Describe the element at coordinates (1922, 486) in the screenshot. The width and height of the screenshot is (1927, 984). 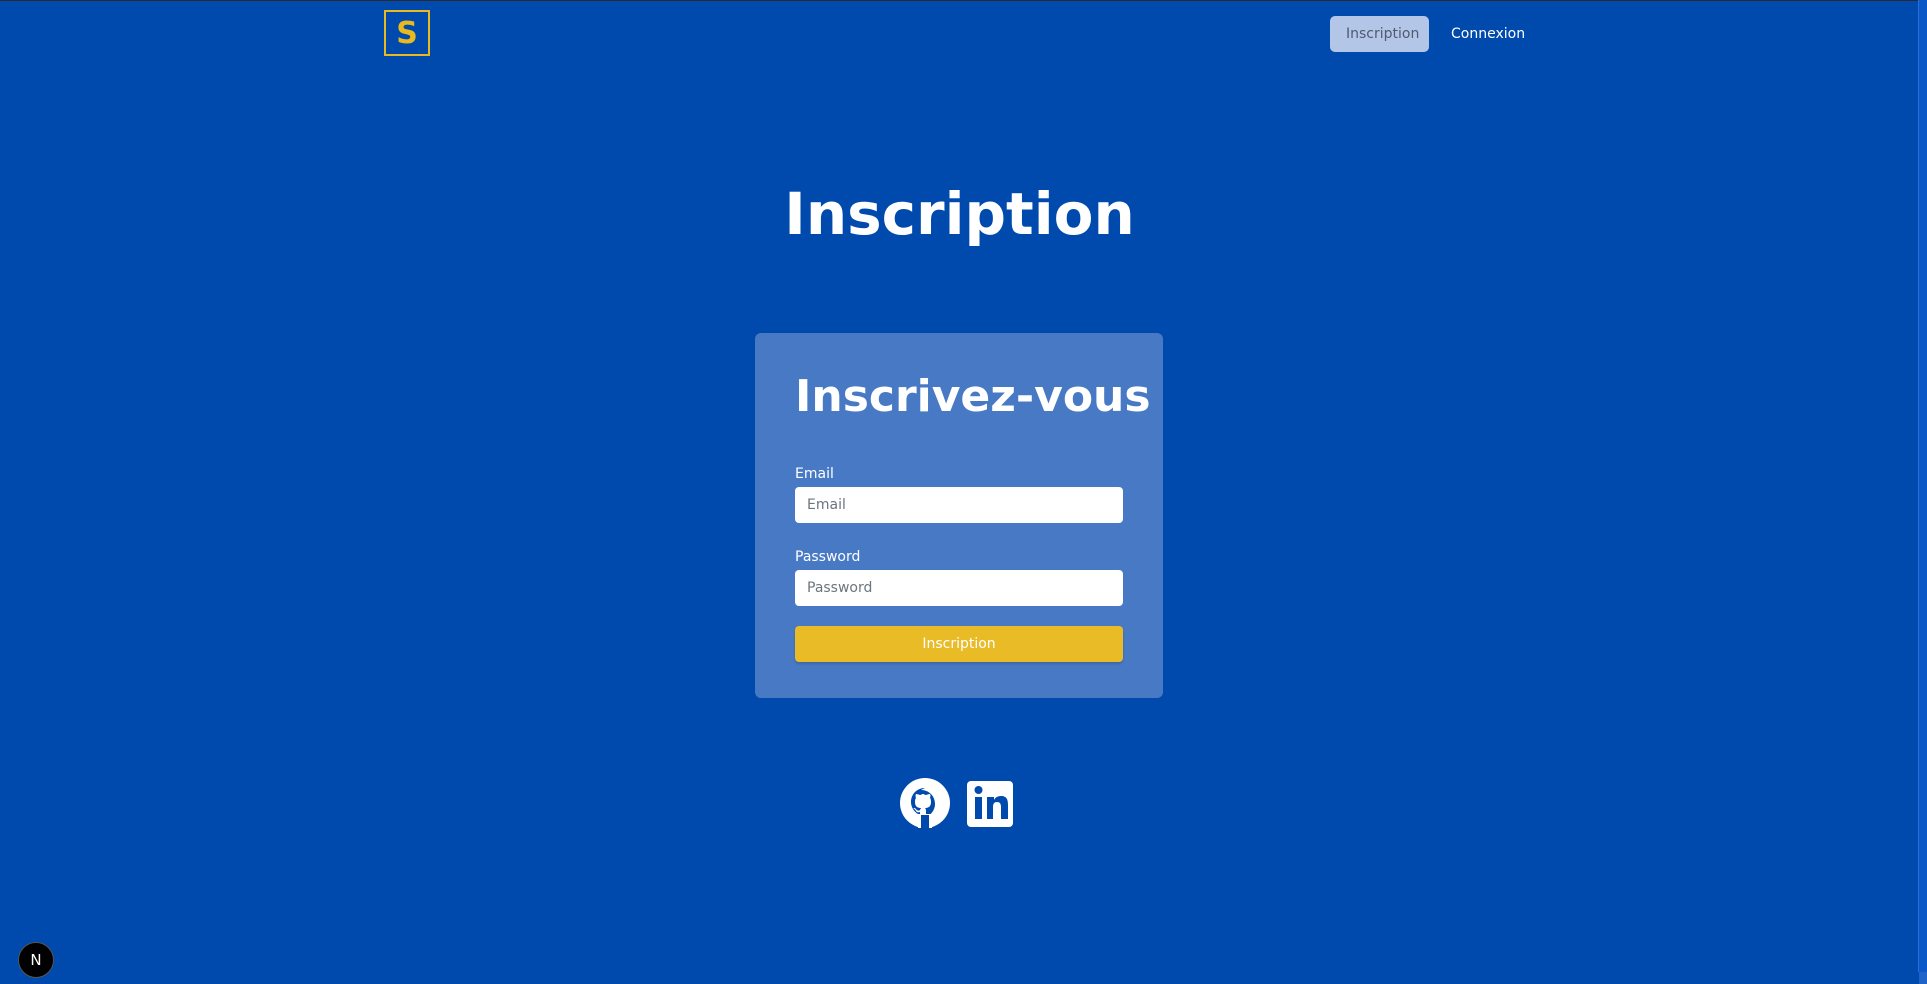
I see `scrollbar-thumb` at that location.